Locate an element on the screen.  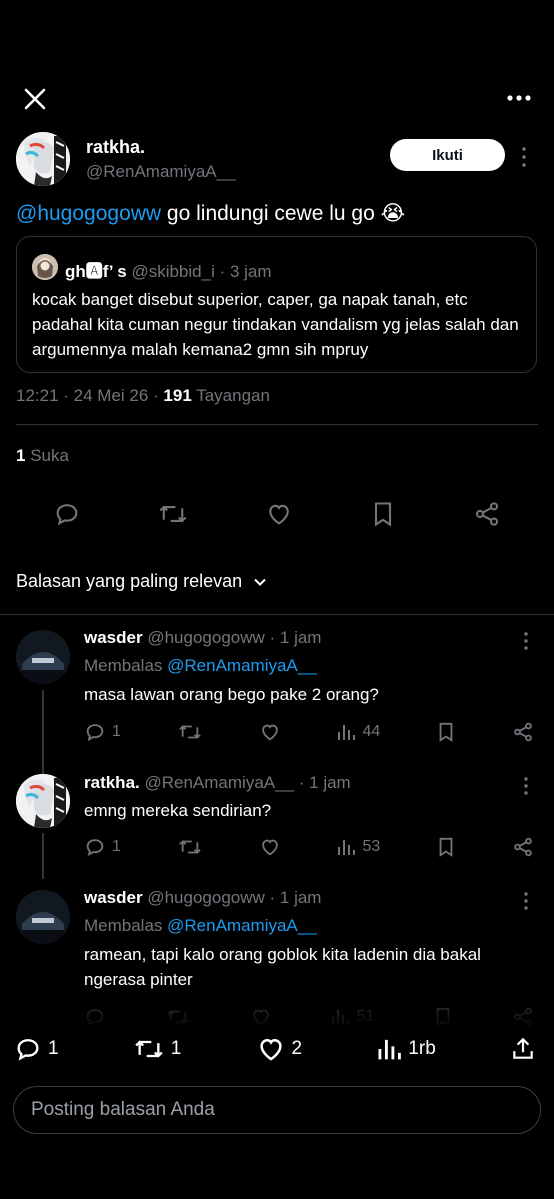
quote-avatar is located at coordinates (45, 267).